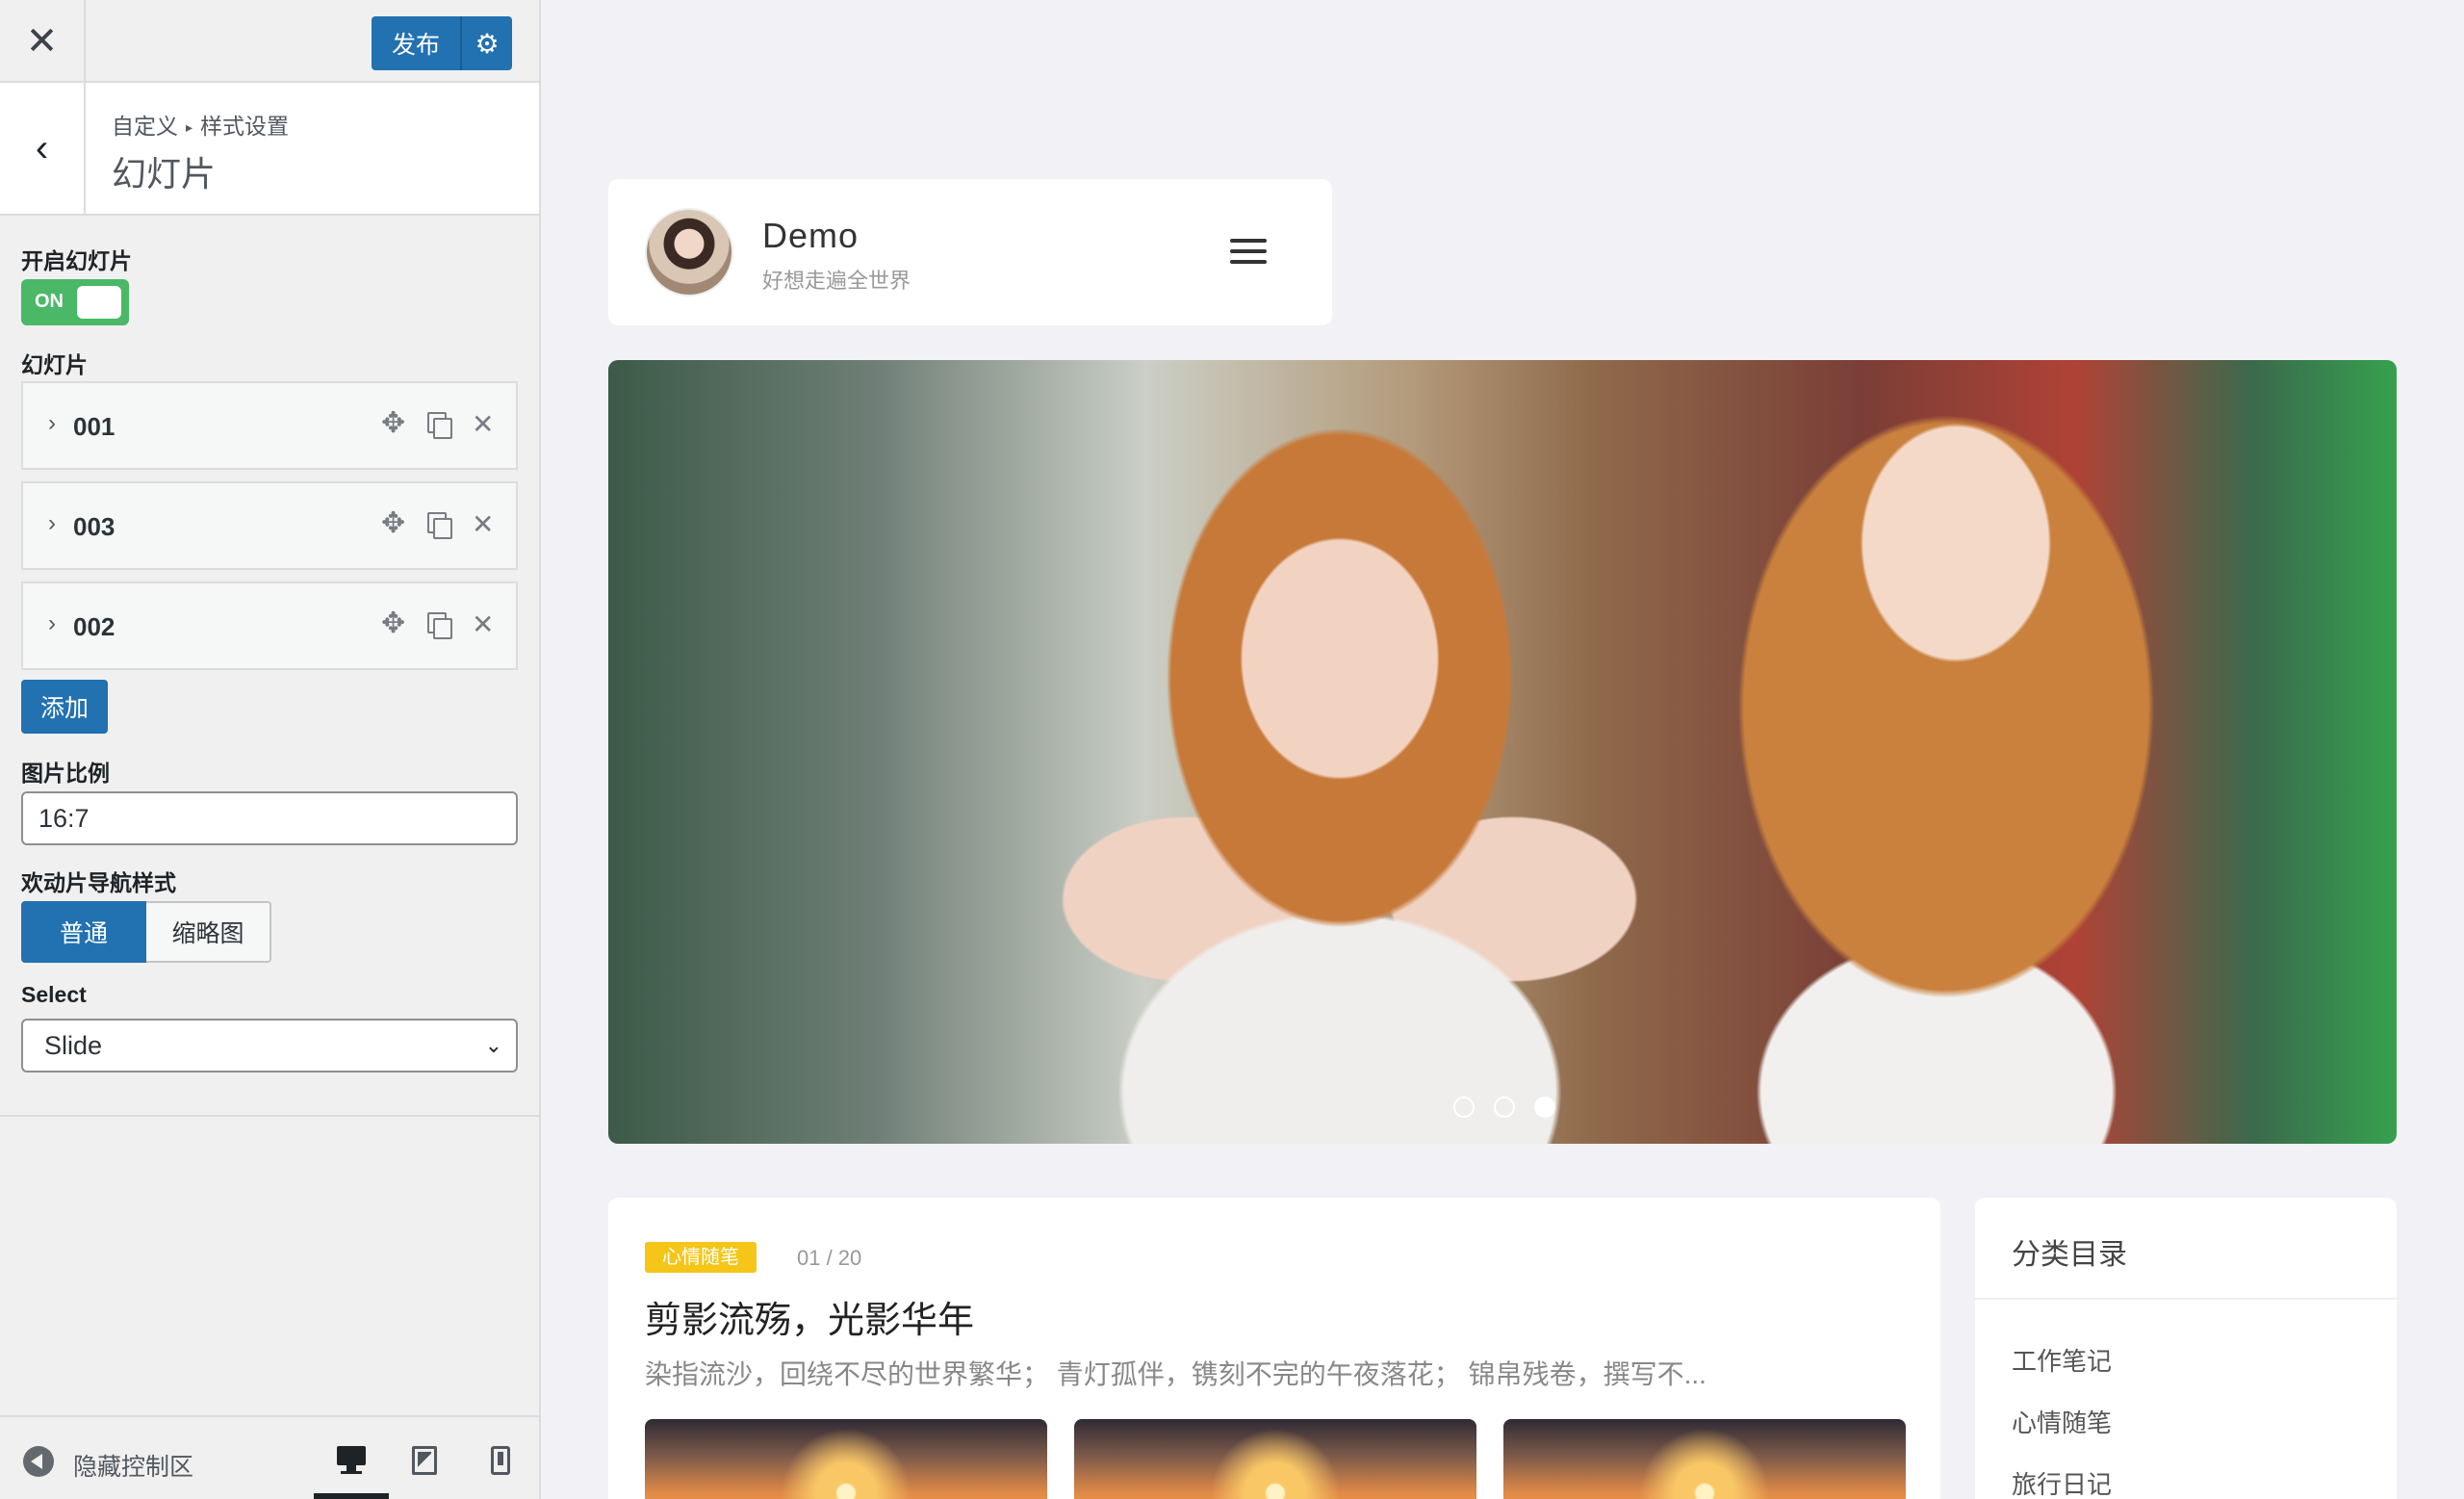  I want to click on slides-label: 幻灯片, so click(54, 364).